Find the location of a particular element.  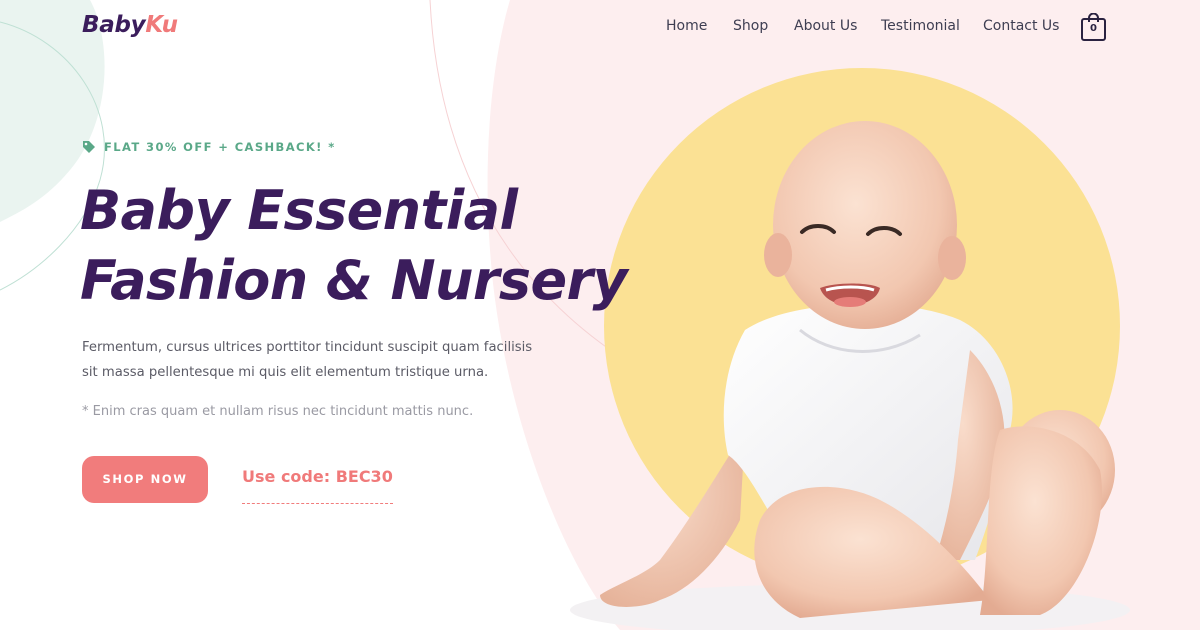

headline-line-2: Fashion & Nursery is located at coordinates (354, 280).